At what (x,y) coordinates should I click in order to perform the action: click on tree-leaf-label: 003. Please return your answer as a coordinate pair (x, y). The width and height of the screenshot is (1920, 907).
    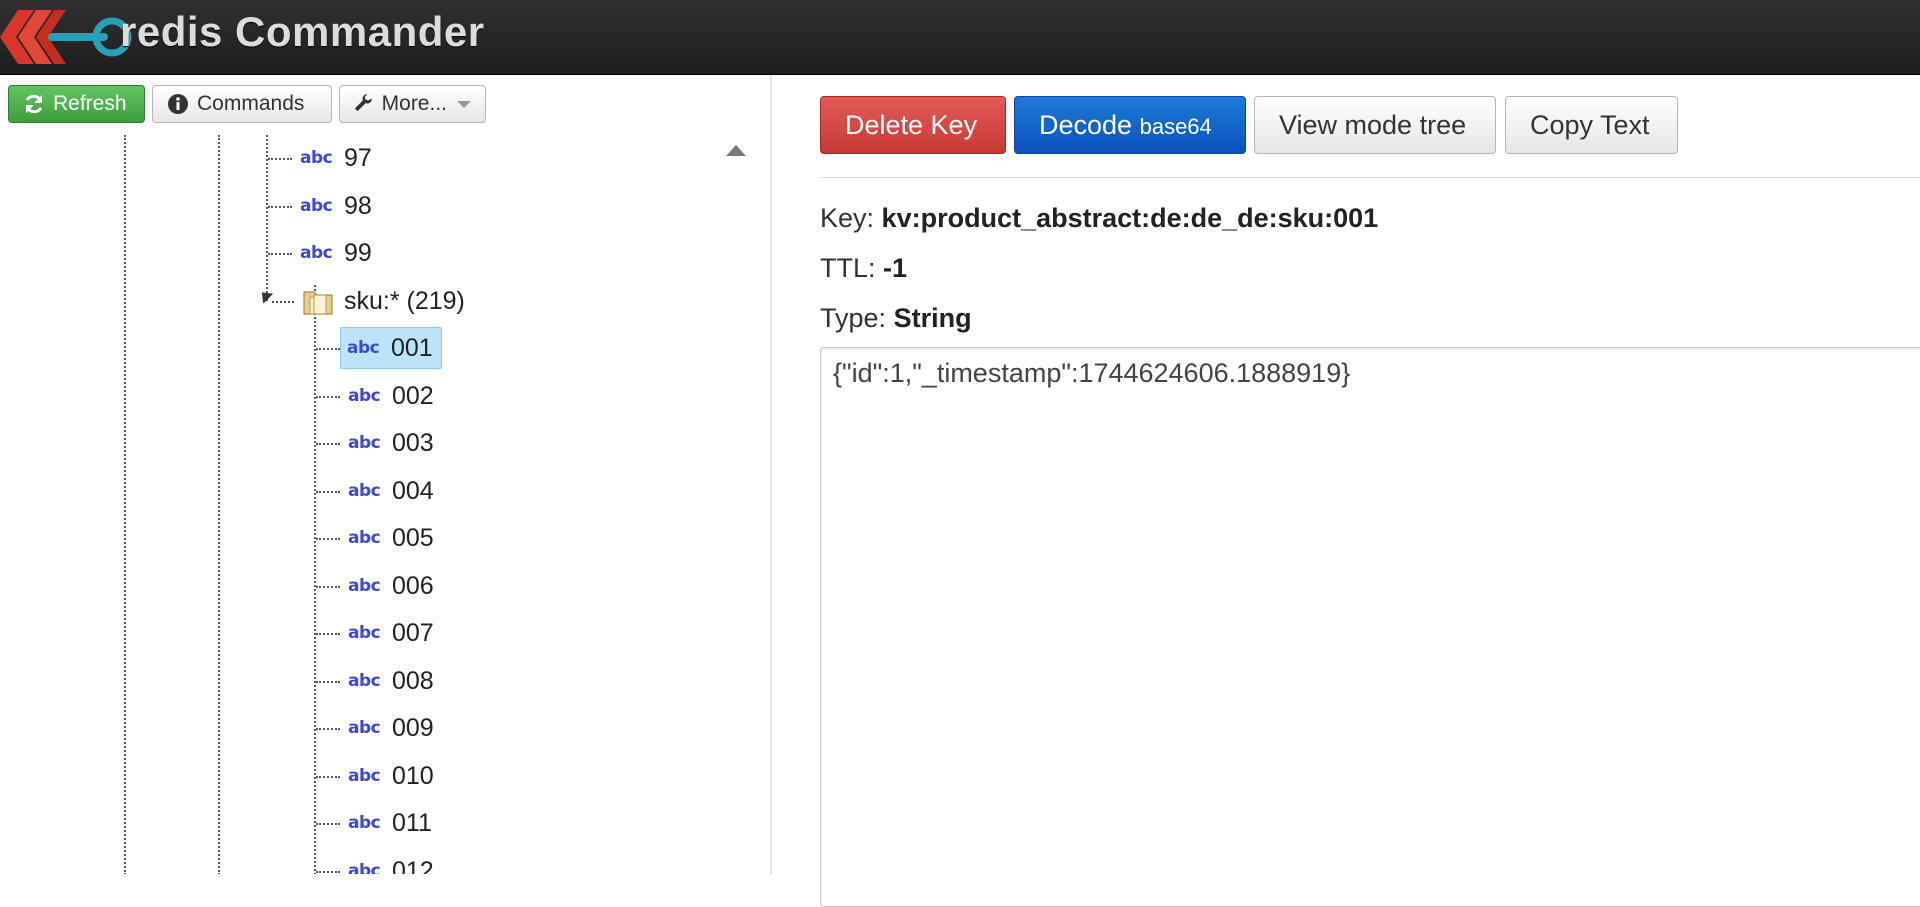
    Looking at the image, I should click on (413, 442).